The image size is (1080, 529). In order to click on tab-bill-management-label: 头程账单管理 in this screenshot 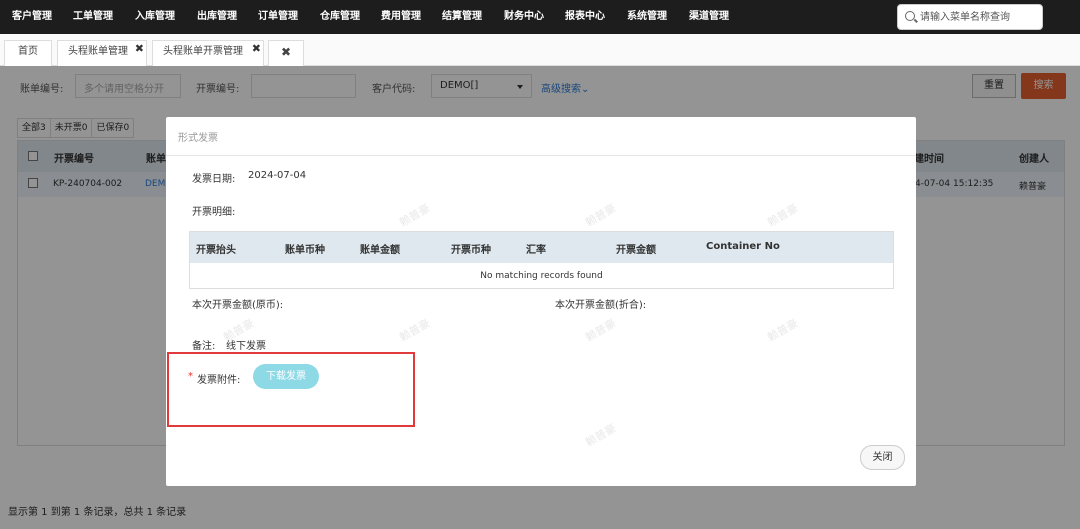, I will do `click(98, 51)`.